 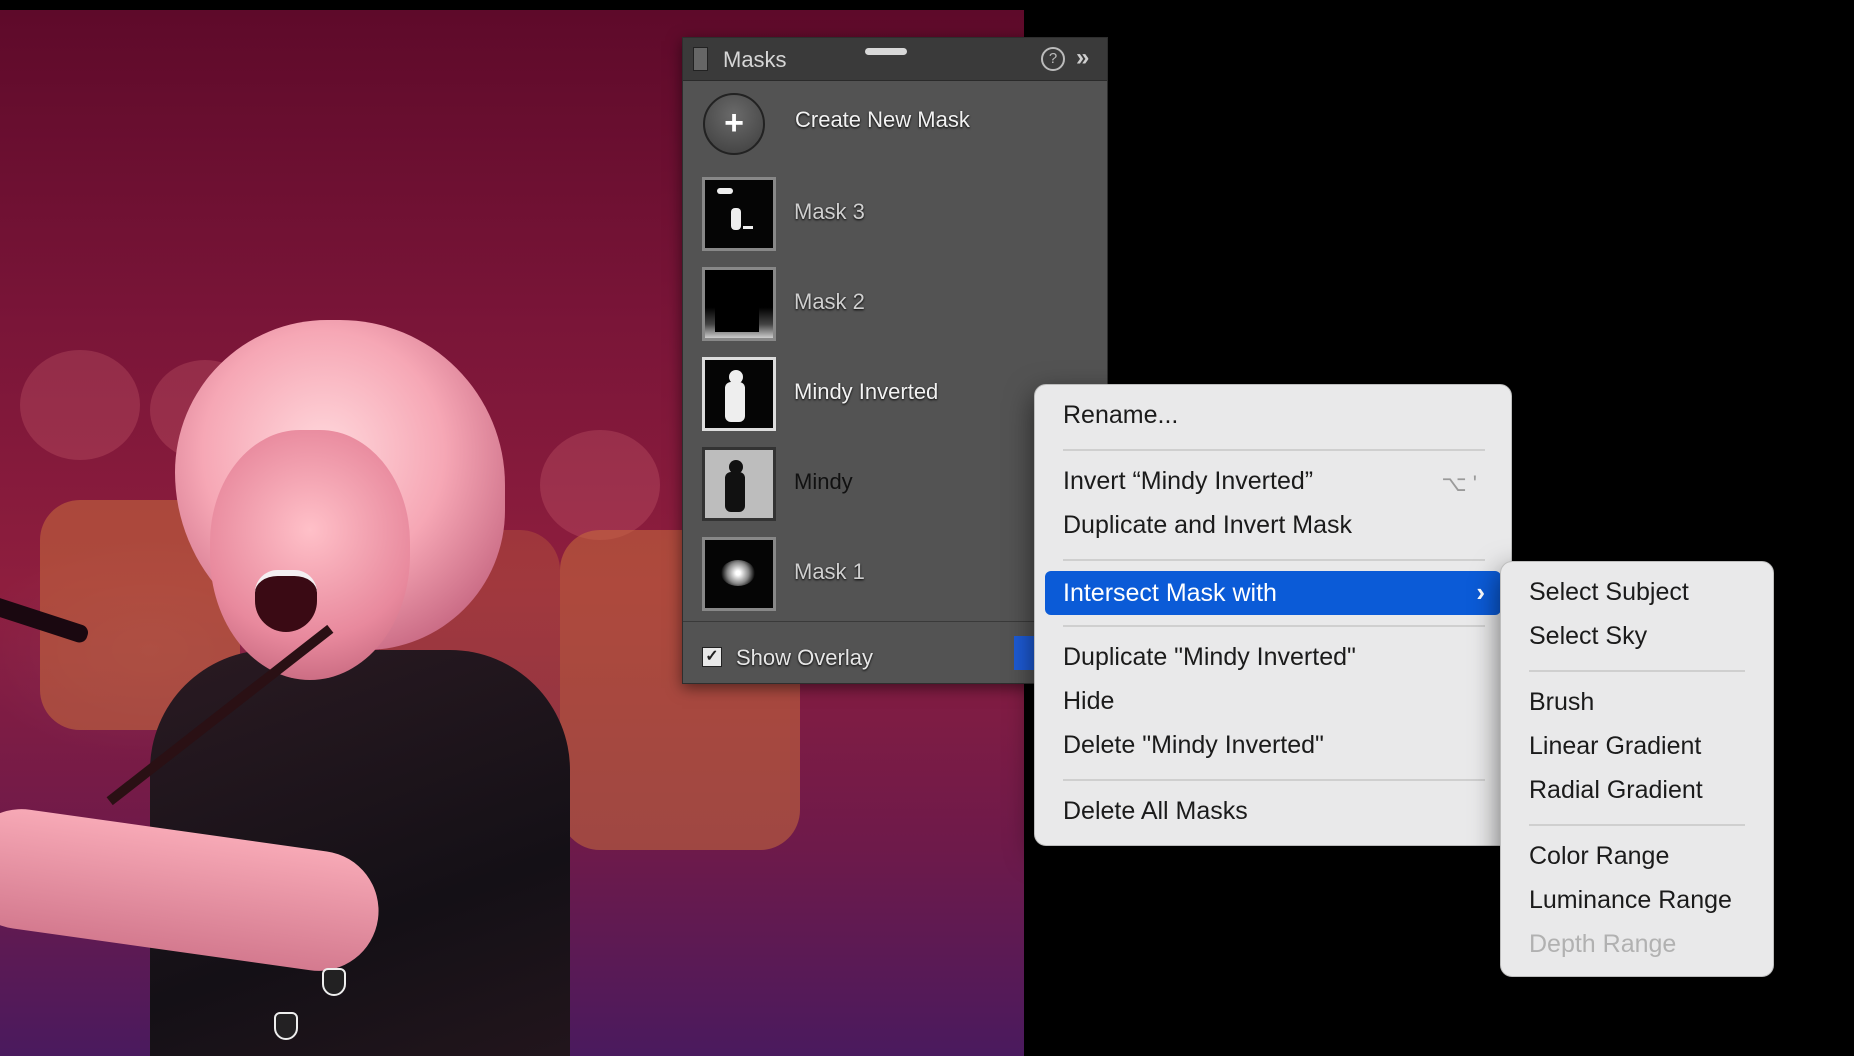 What do you see at coordinates (1599, 856) in the screenshot?
I see `submenu-item-color-range: Color Range` at bounding box center [1599, 856].